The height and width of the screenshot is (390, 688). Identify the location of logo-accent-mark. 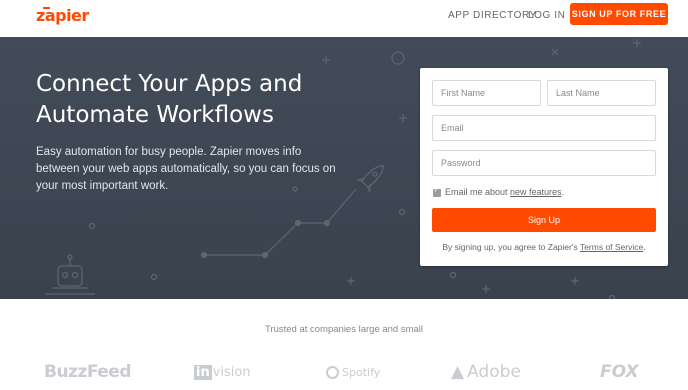
(46, 8).